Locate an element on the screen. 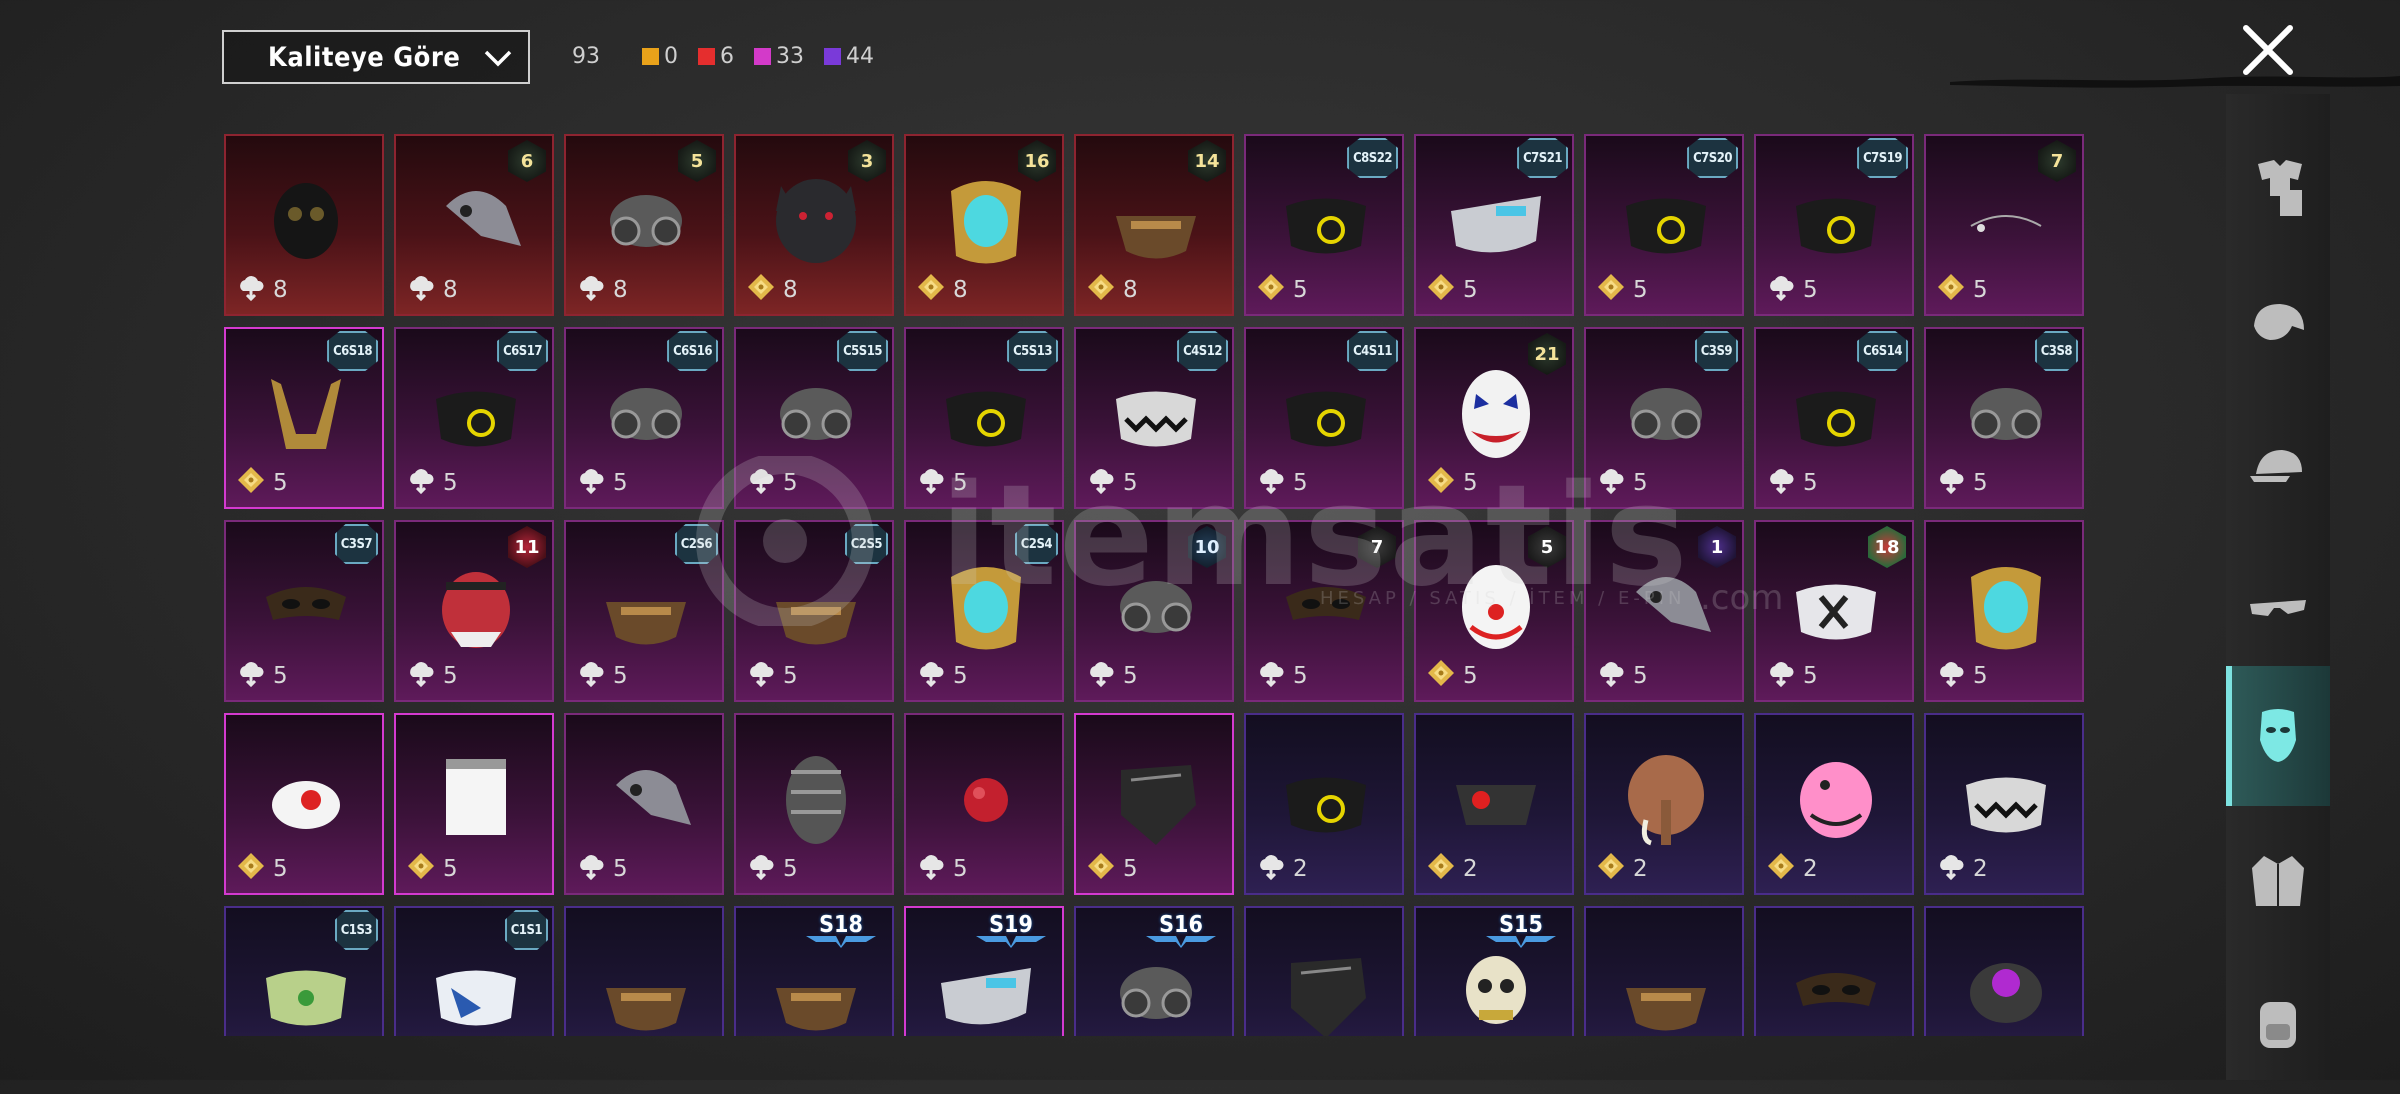 The image size is (2400, 1094). item-card: C6S14 5 is located at coordinates (1834, 418).